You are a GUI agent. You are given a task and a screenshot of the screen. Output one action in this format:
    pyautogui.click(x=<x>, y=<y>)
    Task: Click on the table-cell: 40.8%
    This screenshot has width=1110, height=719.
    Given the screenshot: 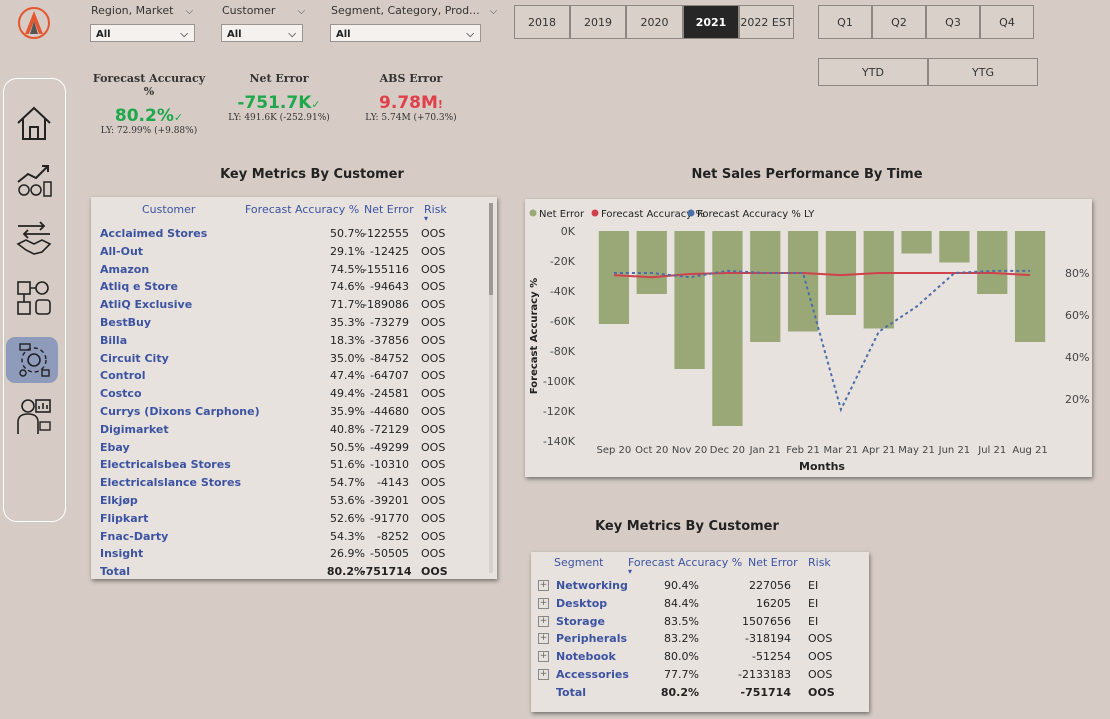 What is the action you would take?
    pyautogui.click(x=347, y=429)
    